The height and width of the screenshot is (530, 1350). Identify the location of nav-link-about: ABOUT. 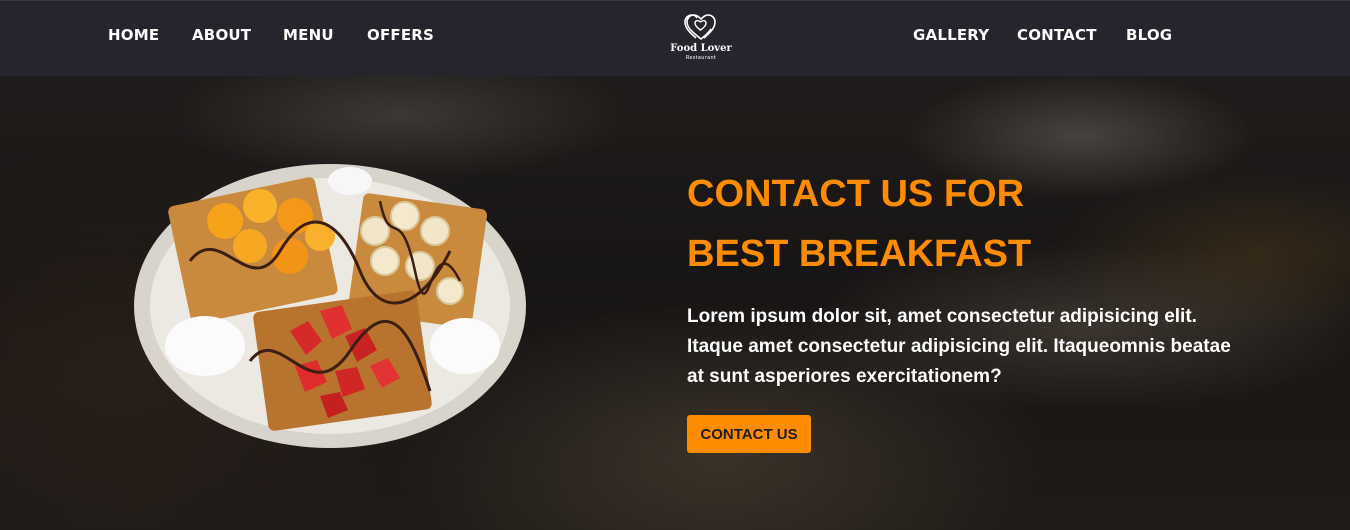
(221, 35).